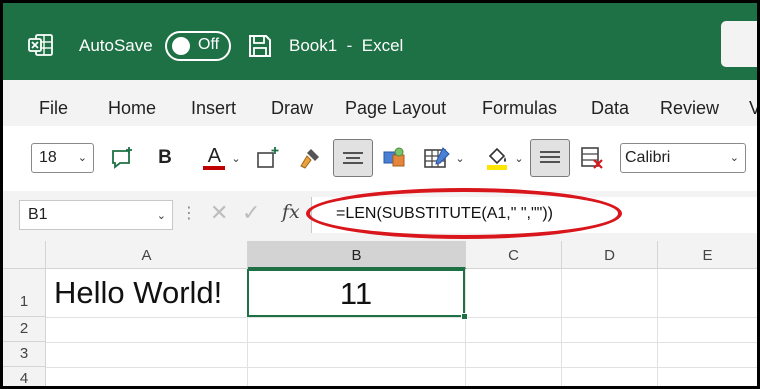  What do you see at coordinates (251, 213) in the screenshot?
I see `enter-check-icon: ✓` at bounding box center [251, 213].